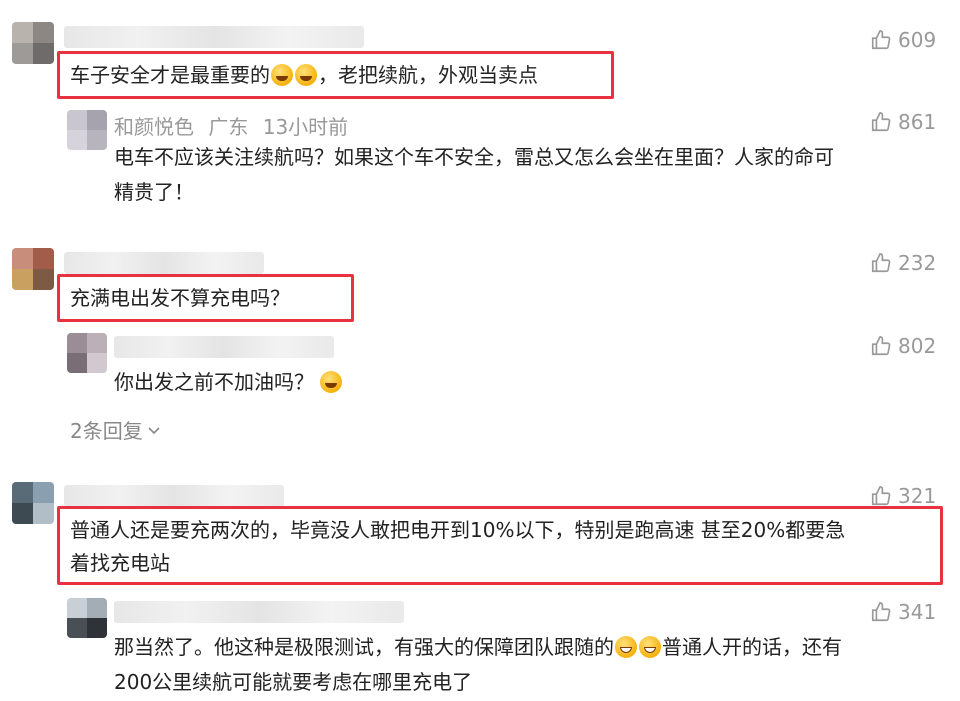 Image resolution: width=960 pixels, height=701 pixels. What do you see at coordinates (917, 40) in the screenshot?
I see `like-count: 609` at bounding box center [917, 40].